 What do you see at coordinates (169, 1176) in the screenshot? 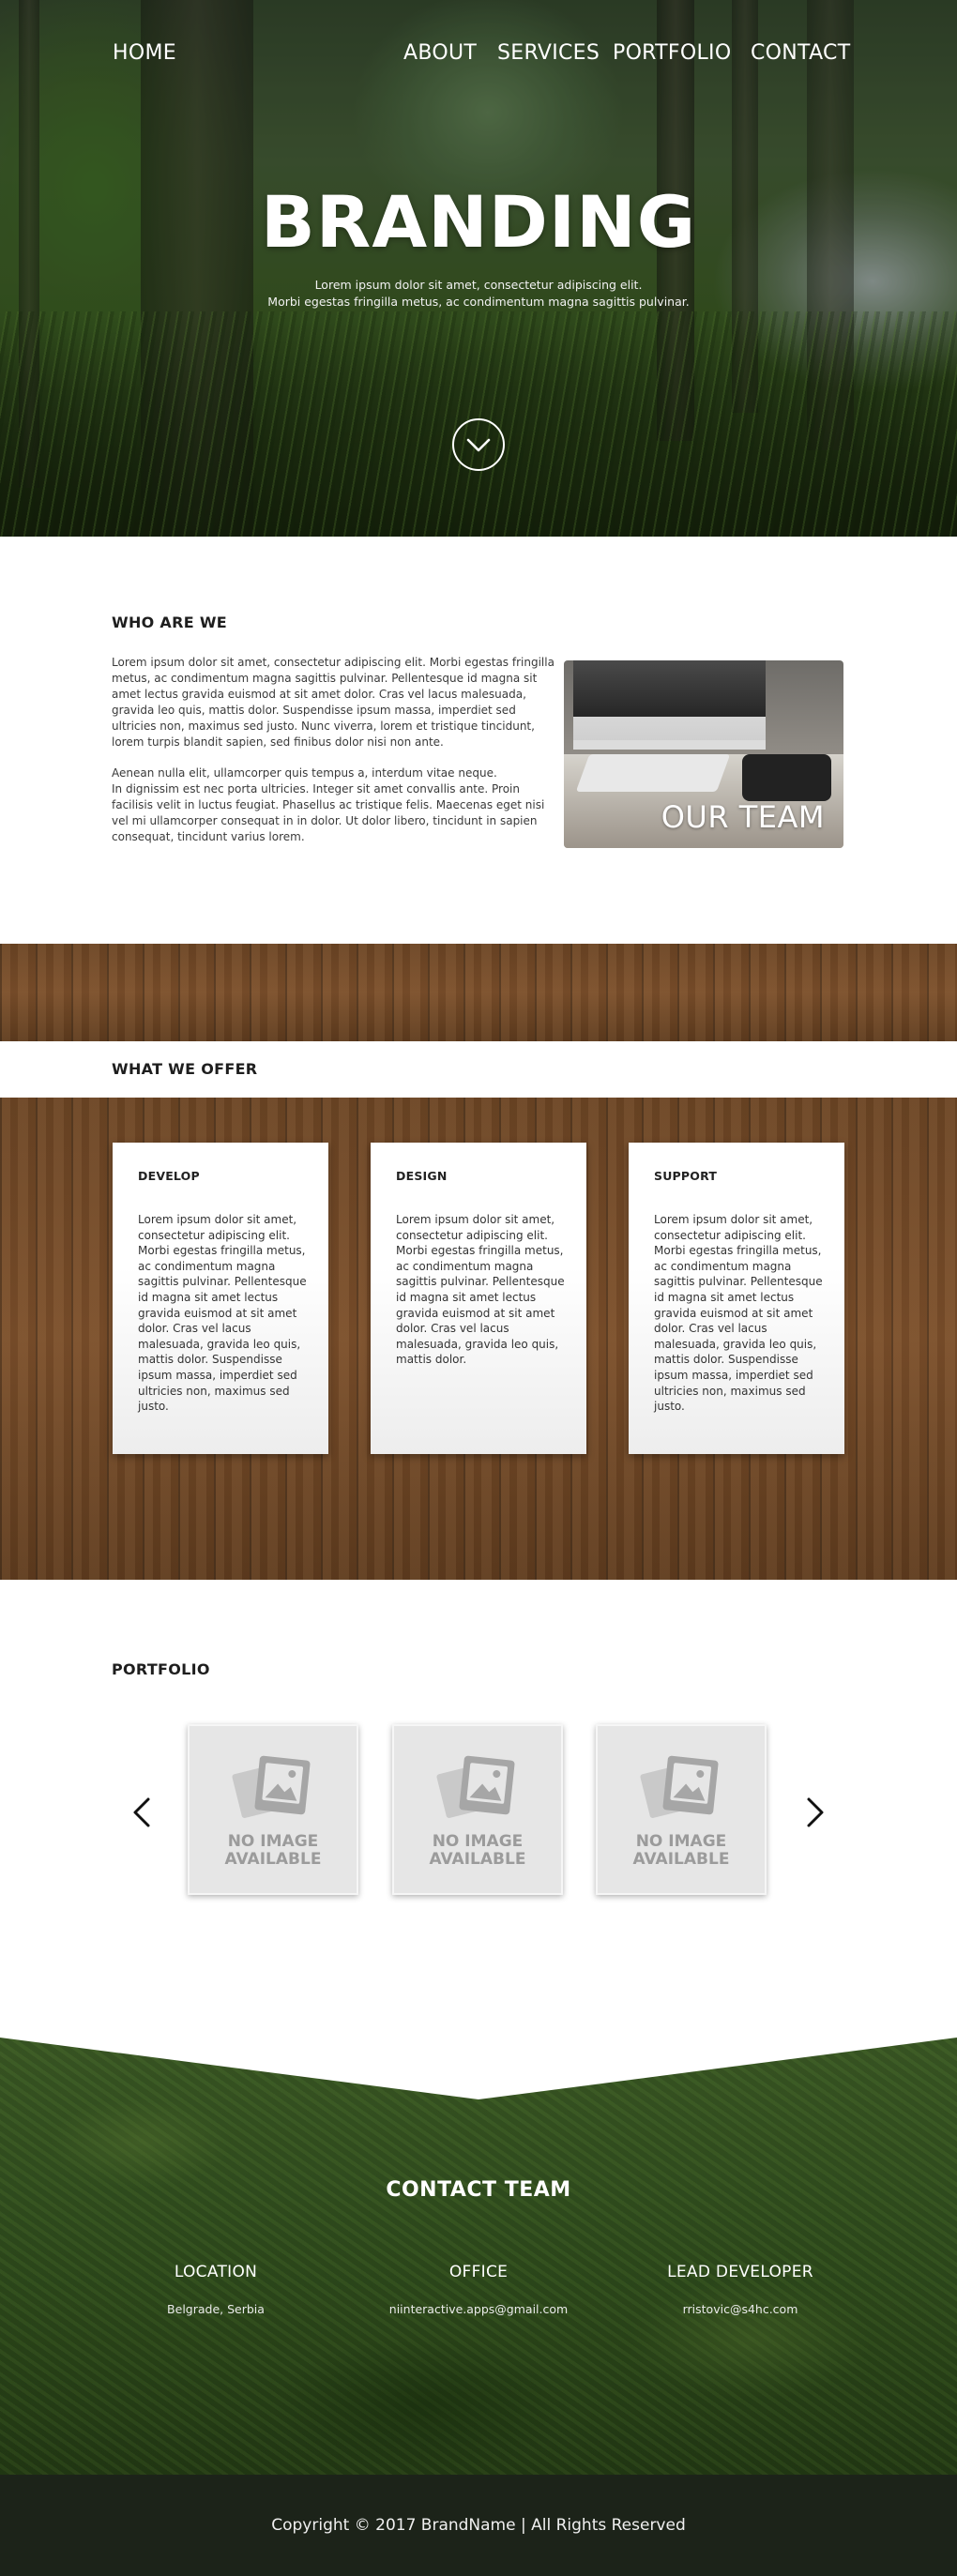
I see `offer-card-title: DEVELOP` at bounding box center [169, 1176].